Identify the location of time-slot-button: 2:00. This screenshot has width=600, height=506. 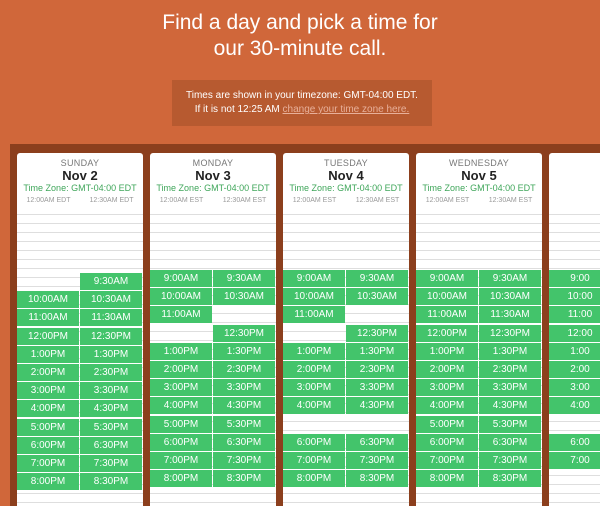
(574, 369).